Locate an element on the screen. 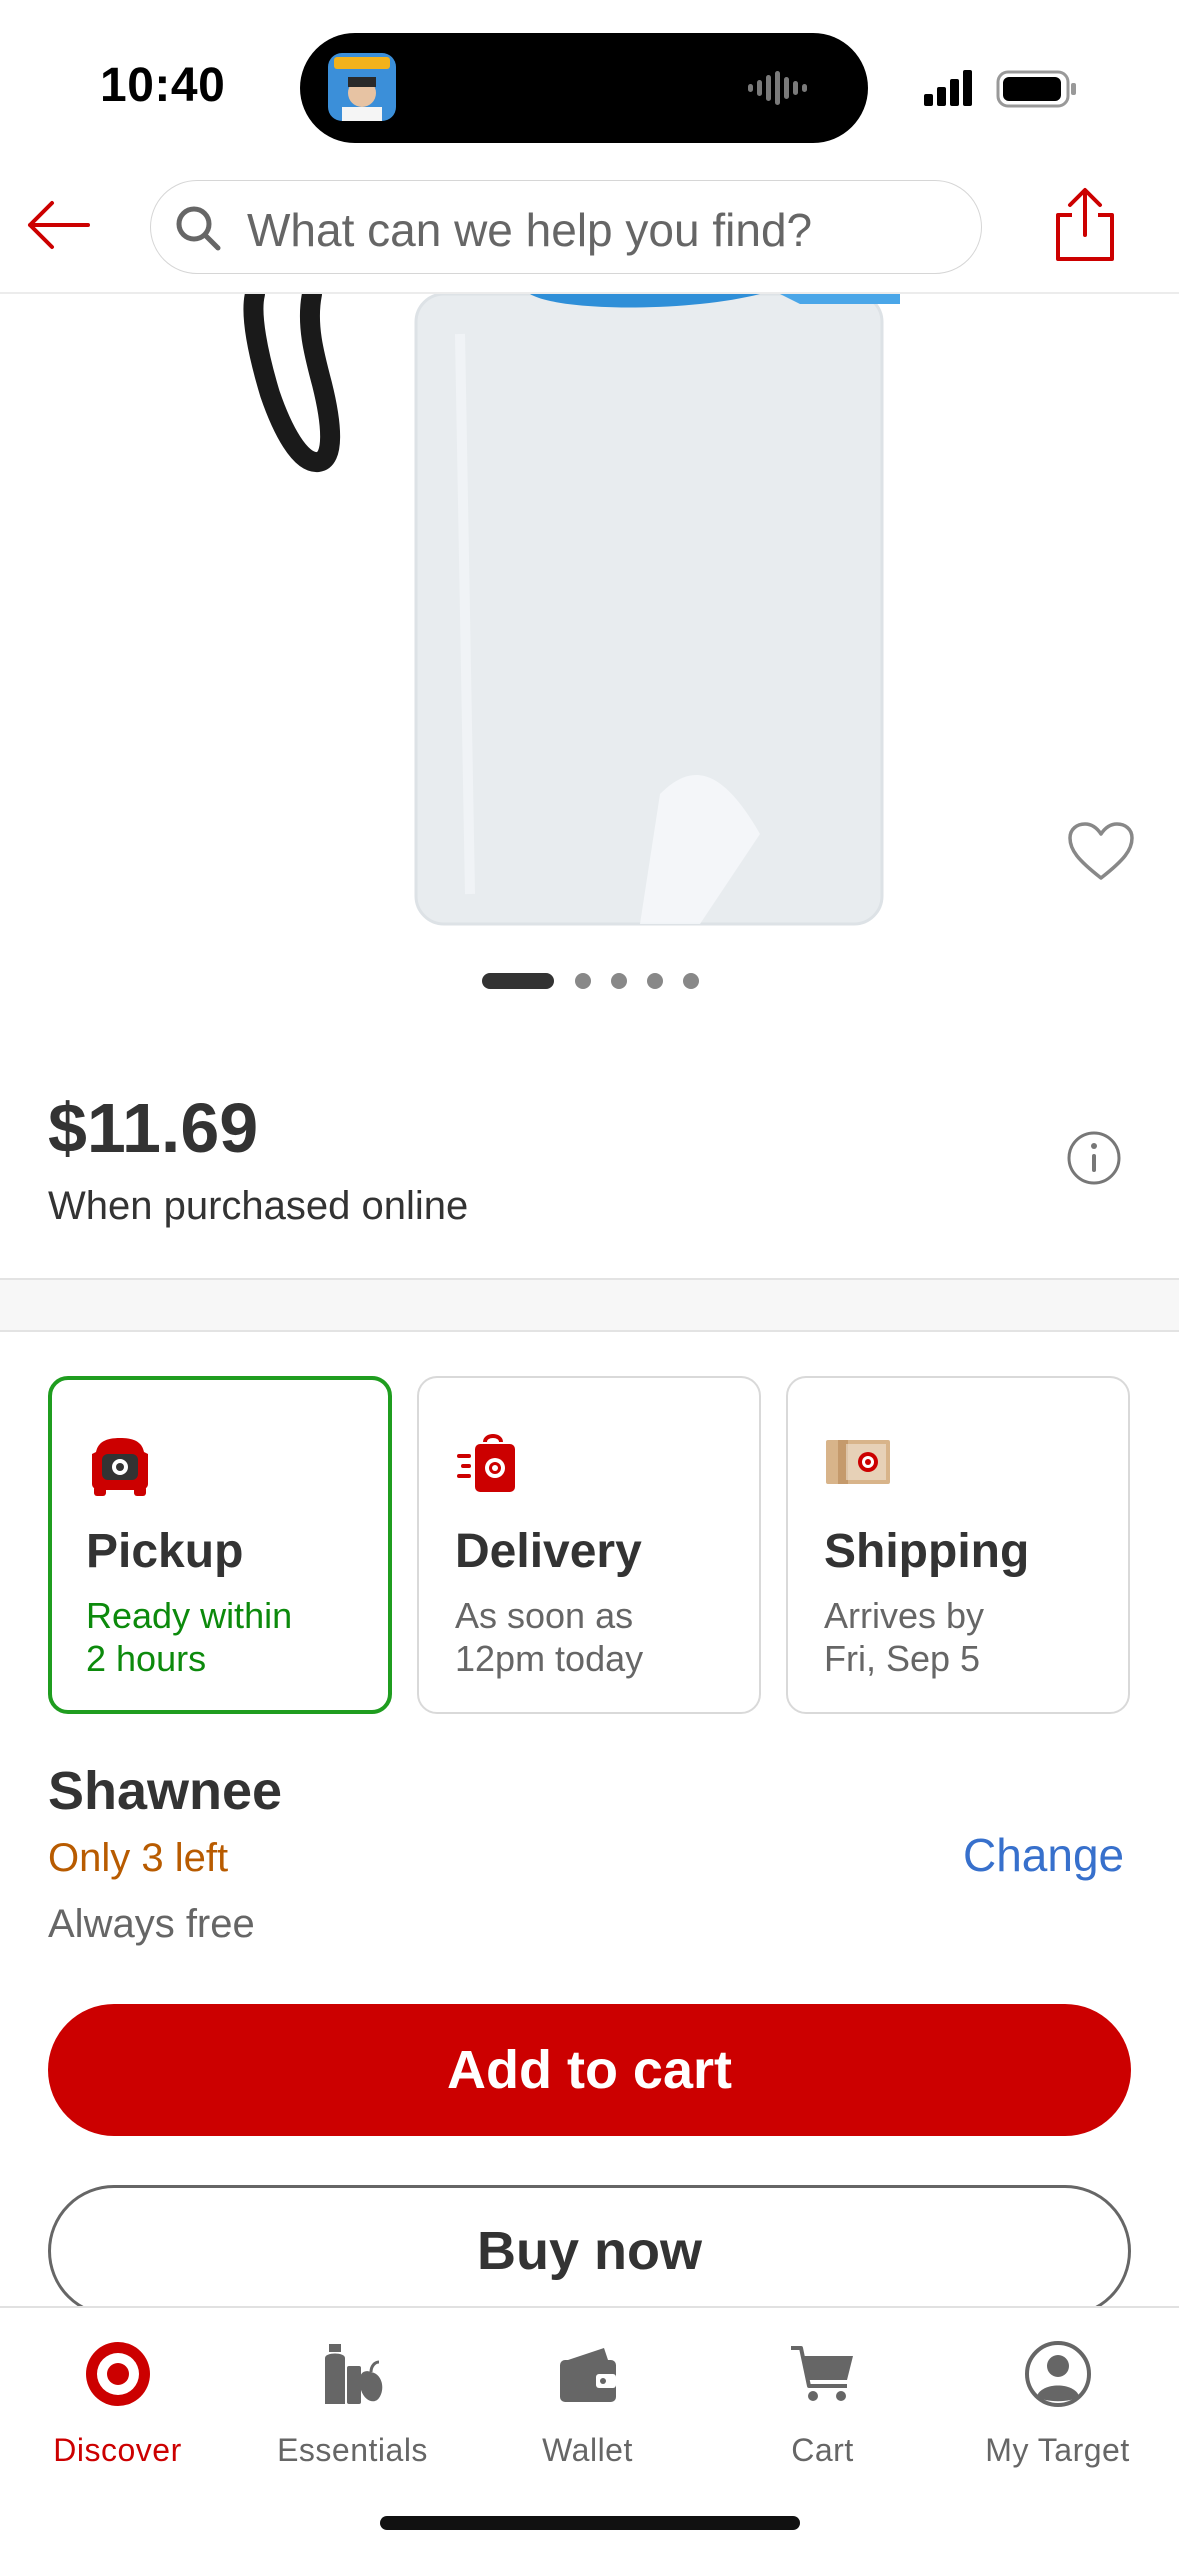 Image resolution: width=1179 pixels, height=2558 pixels. audio-waveform-icon is located at coordinates (778, 88).